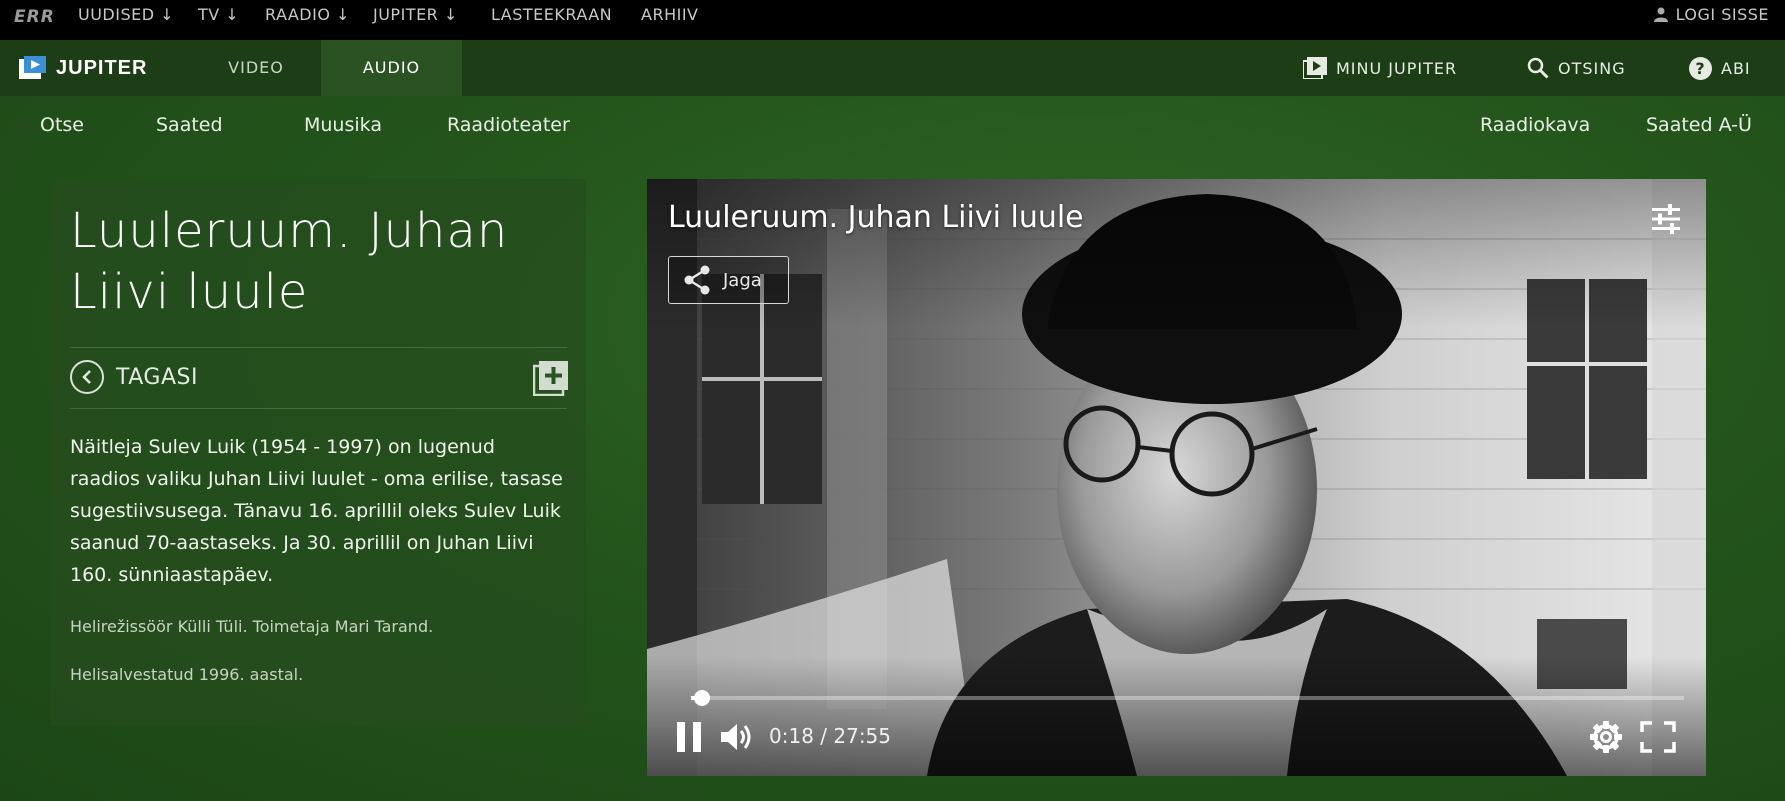 This screenshot has height=801, width=1785. I want to click on program-title: Luuleruum. Juhan Liivi luule, so click(289, 261).